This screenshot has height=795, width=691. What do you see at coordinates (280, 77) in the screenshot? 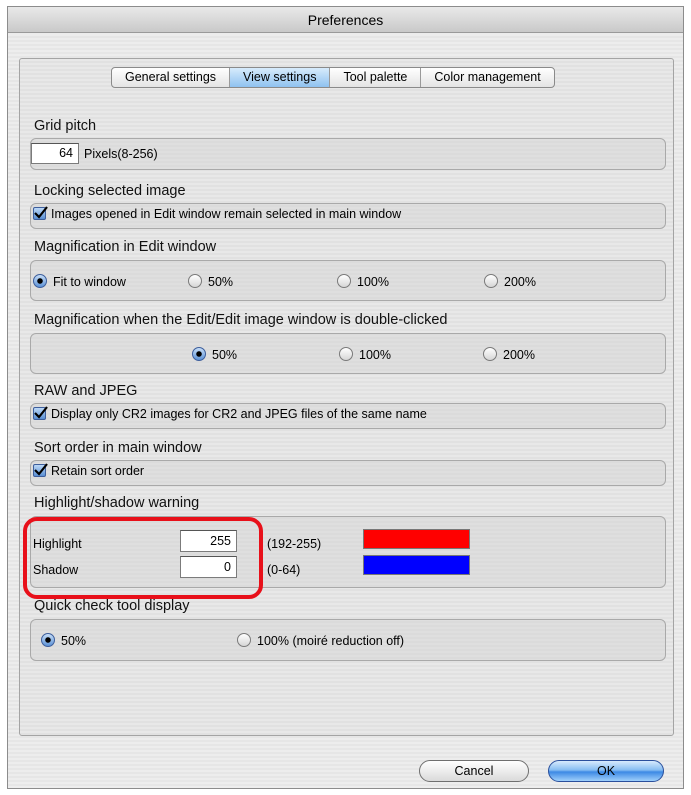
I see `tab-view-settings: View settings` at bounding box center [280, 77].